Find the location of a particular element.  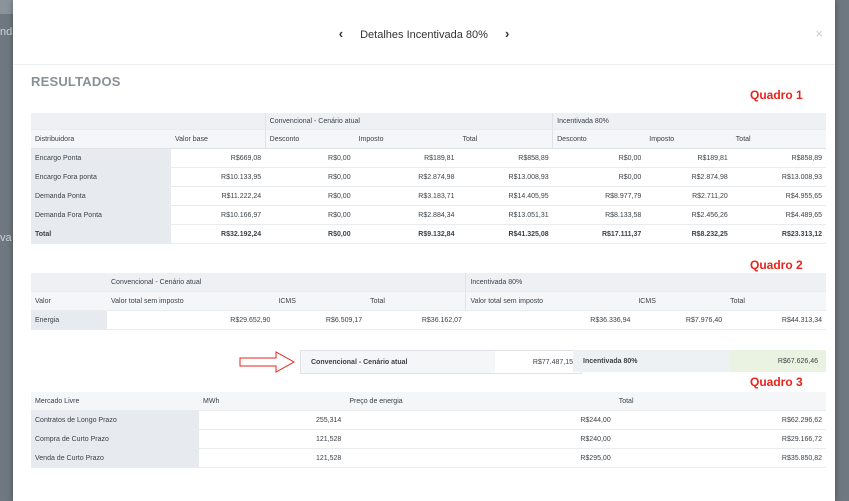

cell: R$32.192,24 is located at coordinates (218, 234).